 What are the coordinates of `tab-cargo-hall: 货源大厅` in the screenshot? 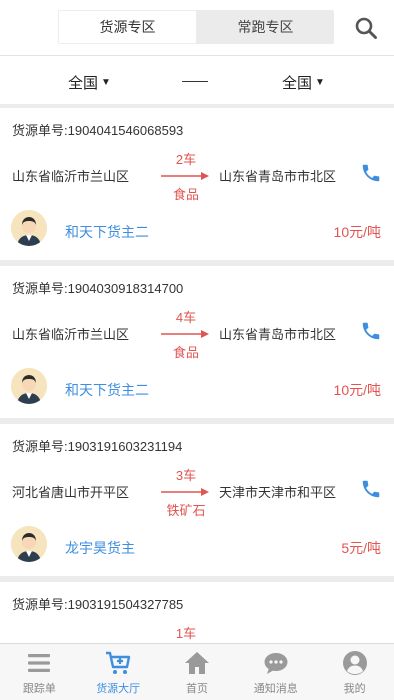 It's located at (118, 672).